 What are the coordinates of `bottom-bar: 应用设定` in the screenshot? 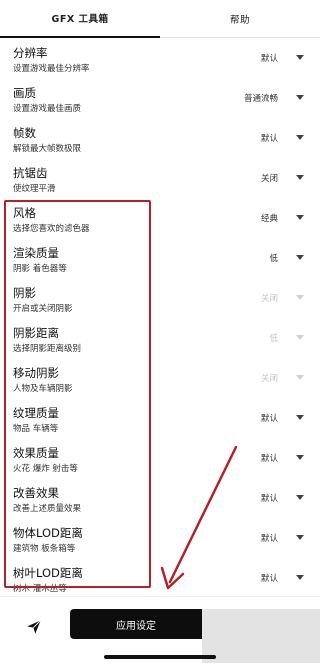 It's located at (160, 631).